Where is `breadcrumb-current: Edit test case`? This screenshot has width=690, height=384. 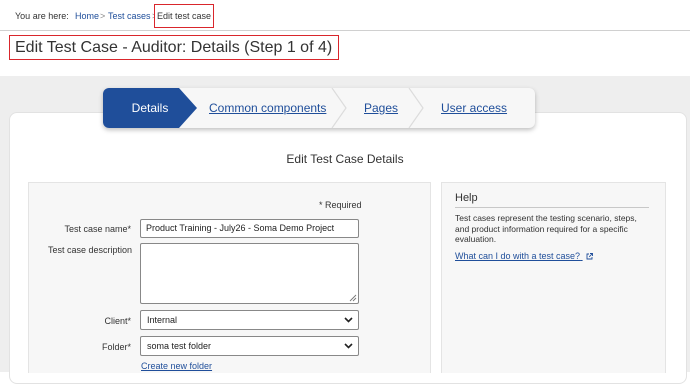 breadcrumb-current: Edit test case is located at coordinates (184, 16).